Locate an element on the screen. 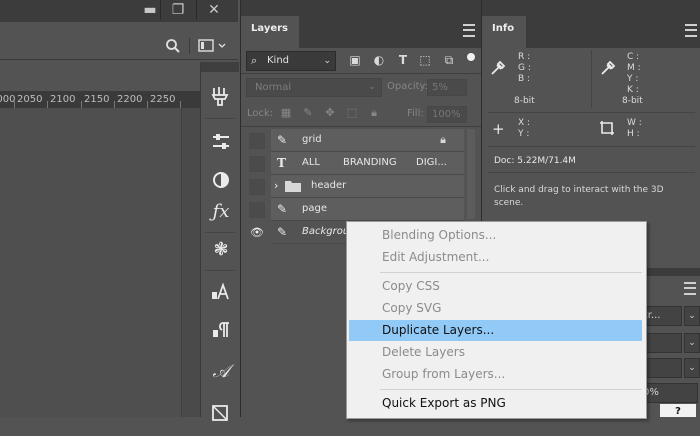 Image resolution: width=700 pixels, height=436 pixels. bit-depth-left: 8-bit is located at coordinates (524, 101).